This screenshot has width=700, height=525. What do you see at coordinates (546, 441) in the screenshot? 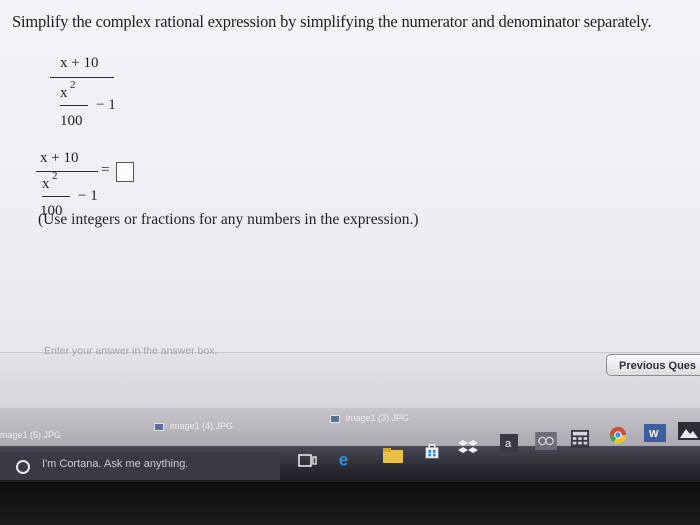
I see `app-icon` at bounding box center [546, 441].